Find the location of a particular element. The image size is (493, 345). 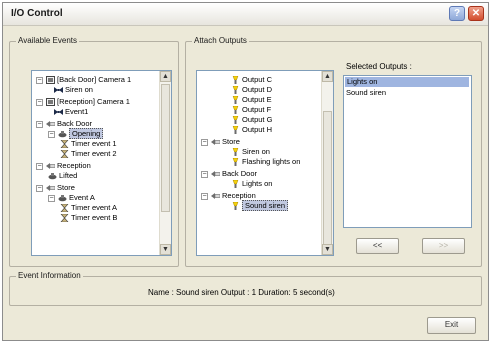

event-tree-item: Reception is located at coordinates (68, 166).